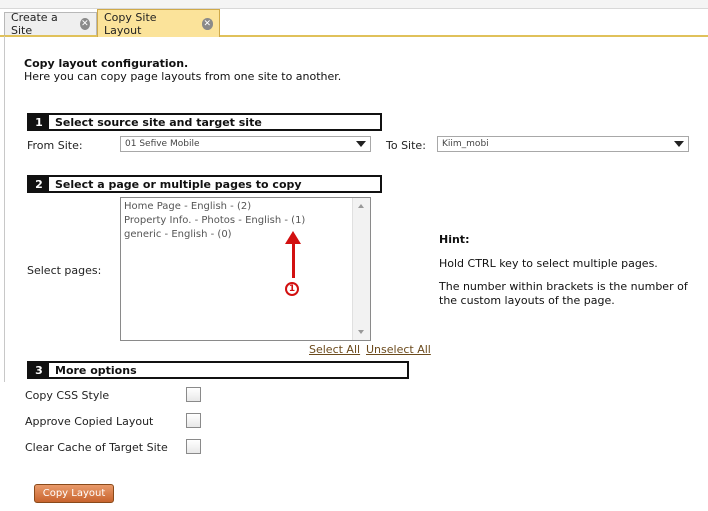 This screenshot has height=511, width=708. I want to click on section-header-source-target: 1 Select source site and target site, so click(204, 122).